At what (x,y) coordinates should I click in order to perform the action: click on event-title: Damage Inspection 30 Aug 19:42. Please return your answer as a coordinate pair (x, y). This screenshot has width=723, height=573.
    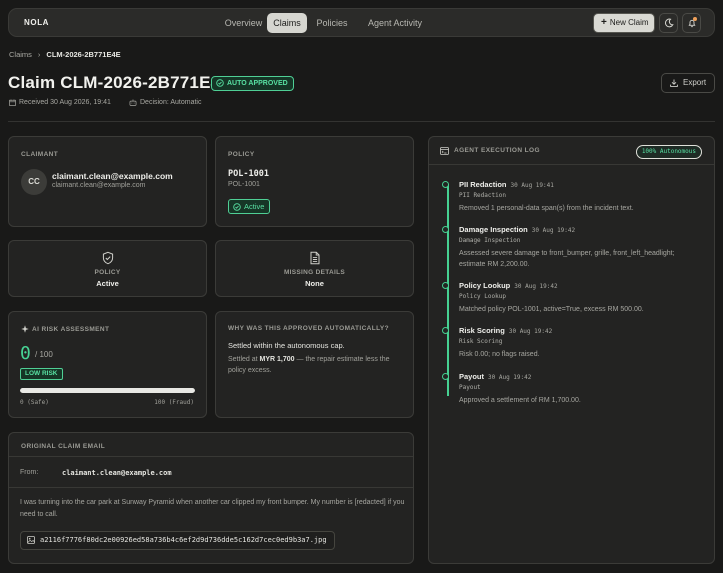
    Looking at the image, I should click on (517, 229).